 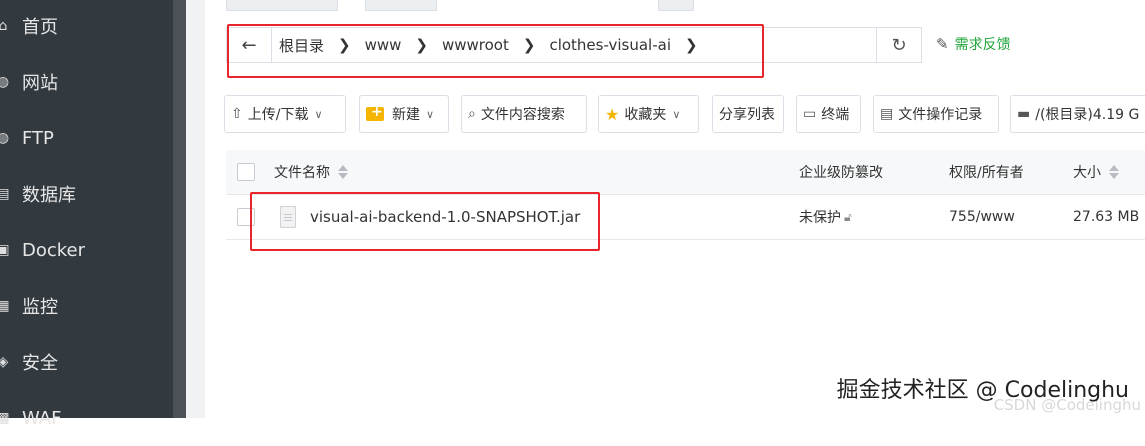 I want to click on share-list-label: 分享列表, so click(x=747, y=115).